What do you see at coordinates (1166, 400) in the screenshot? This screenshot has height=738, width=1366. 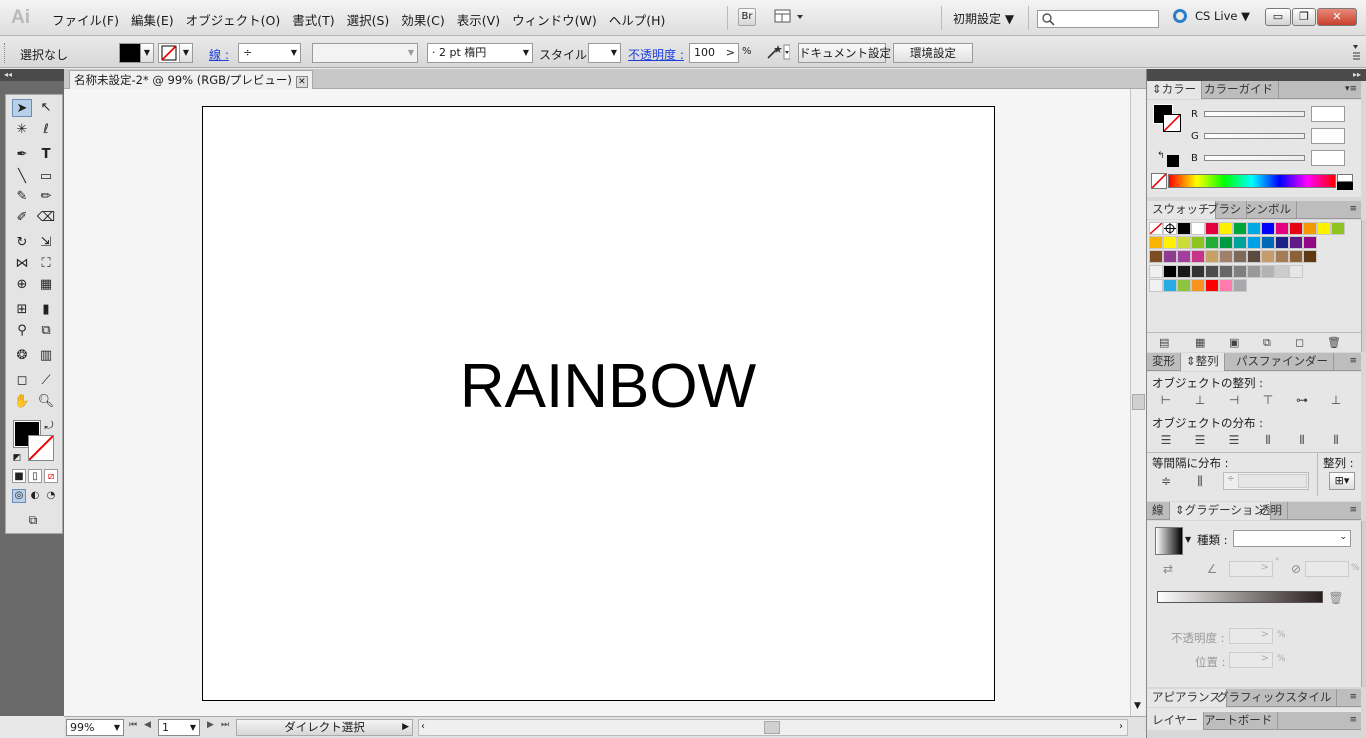 I see `horizontal-align-left-icon: ⊢` at bounding box center [1166, 400].